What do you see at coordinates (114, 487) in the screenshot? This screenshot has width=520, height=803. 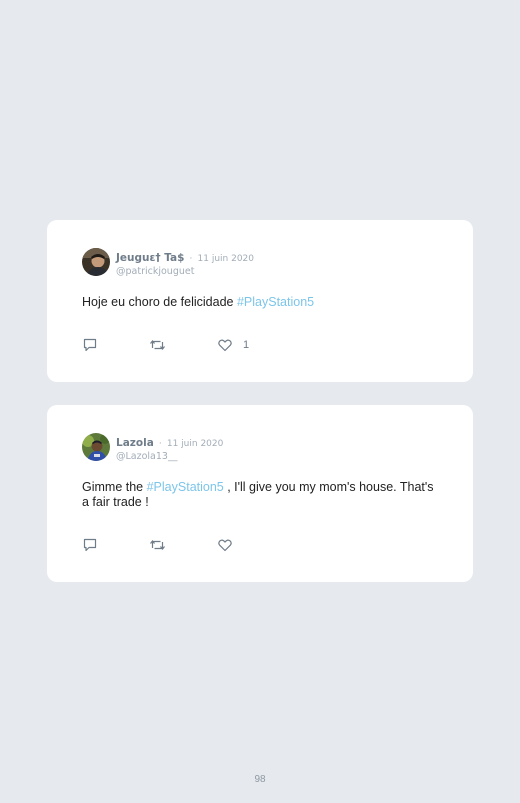 I see `tweet-text-before: Gimme the` at bounding box center [114, 487].